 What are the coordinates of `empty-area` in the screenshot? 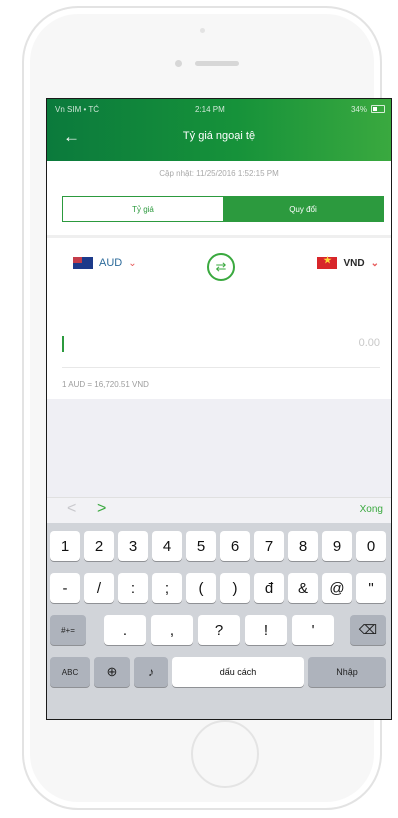 It's located at (219, 448).